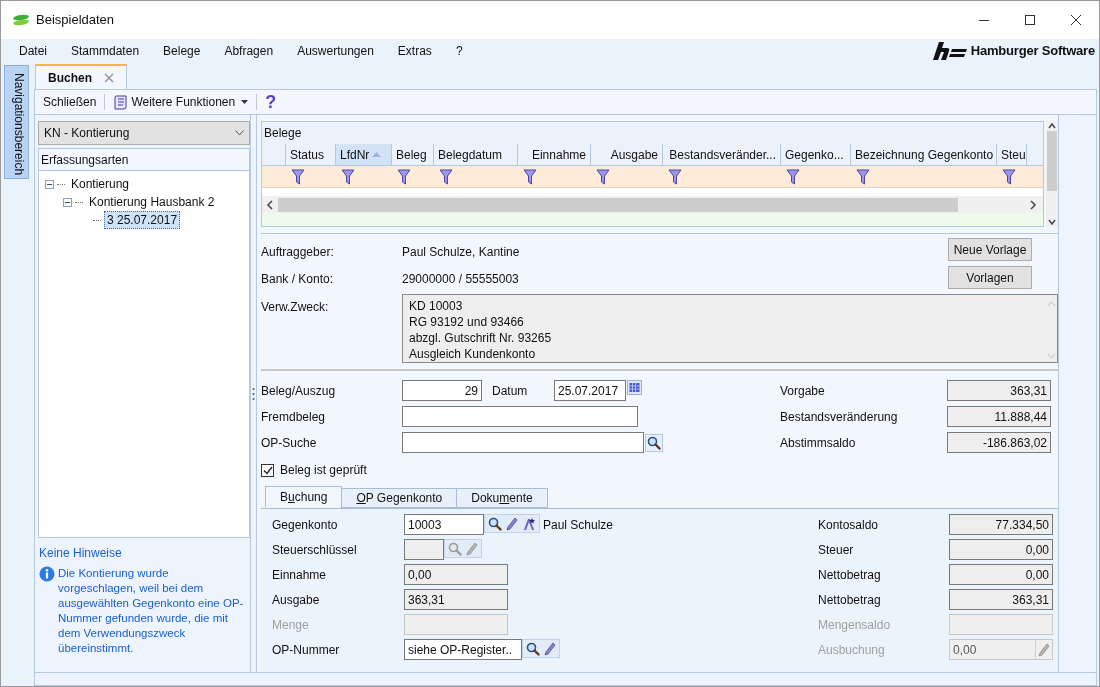  I want to click on template-button: Vorlagen, so click(990, 277).